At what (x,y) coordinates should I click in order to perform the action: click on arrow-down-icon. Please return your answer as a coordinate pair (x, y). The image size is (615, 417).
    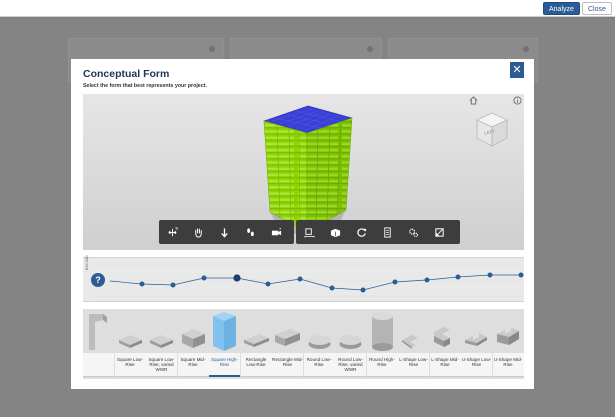
    Looking at the image, I should click on (224, 232).